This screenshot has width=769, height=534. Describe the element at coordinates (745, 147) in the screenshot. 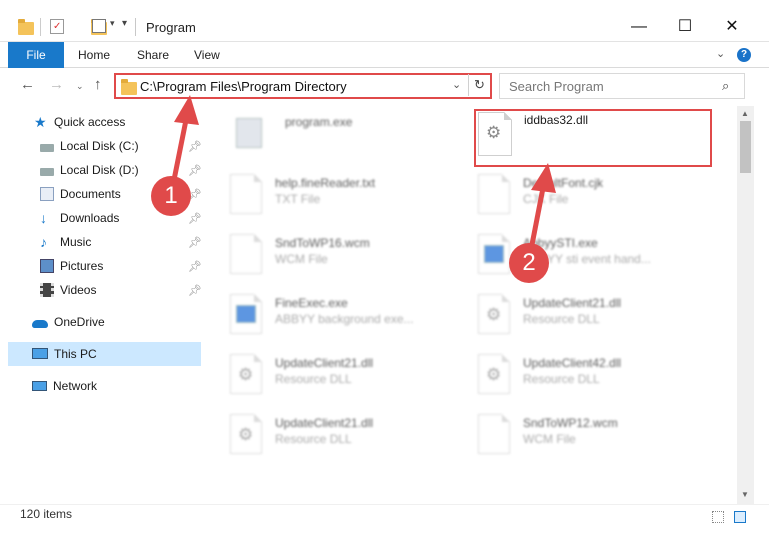

I see `scrollbar-thumb` at that location.